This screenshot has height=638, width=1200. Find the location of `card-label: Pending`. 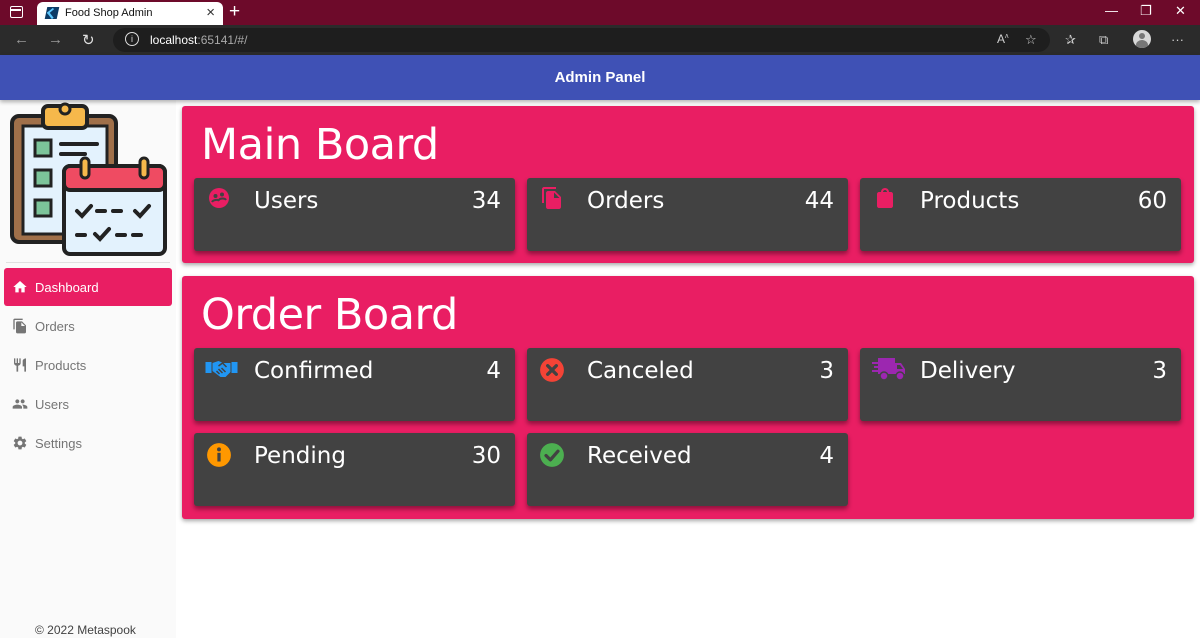

card-label: Pending is located at coordinates (300, 456).